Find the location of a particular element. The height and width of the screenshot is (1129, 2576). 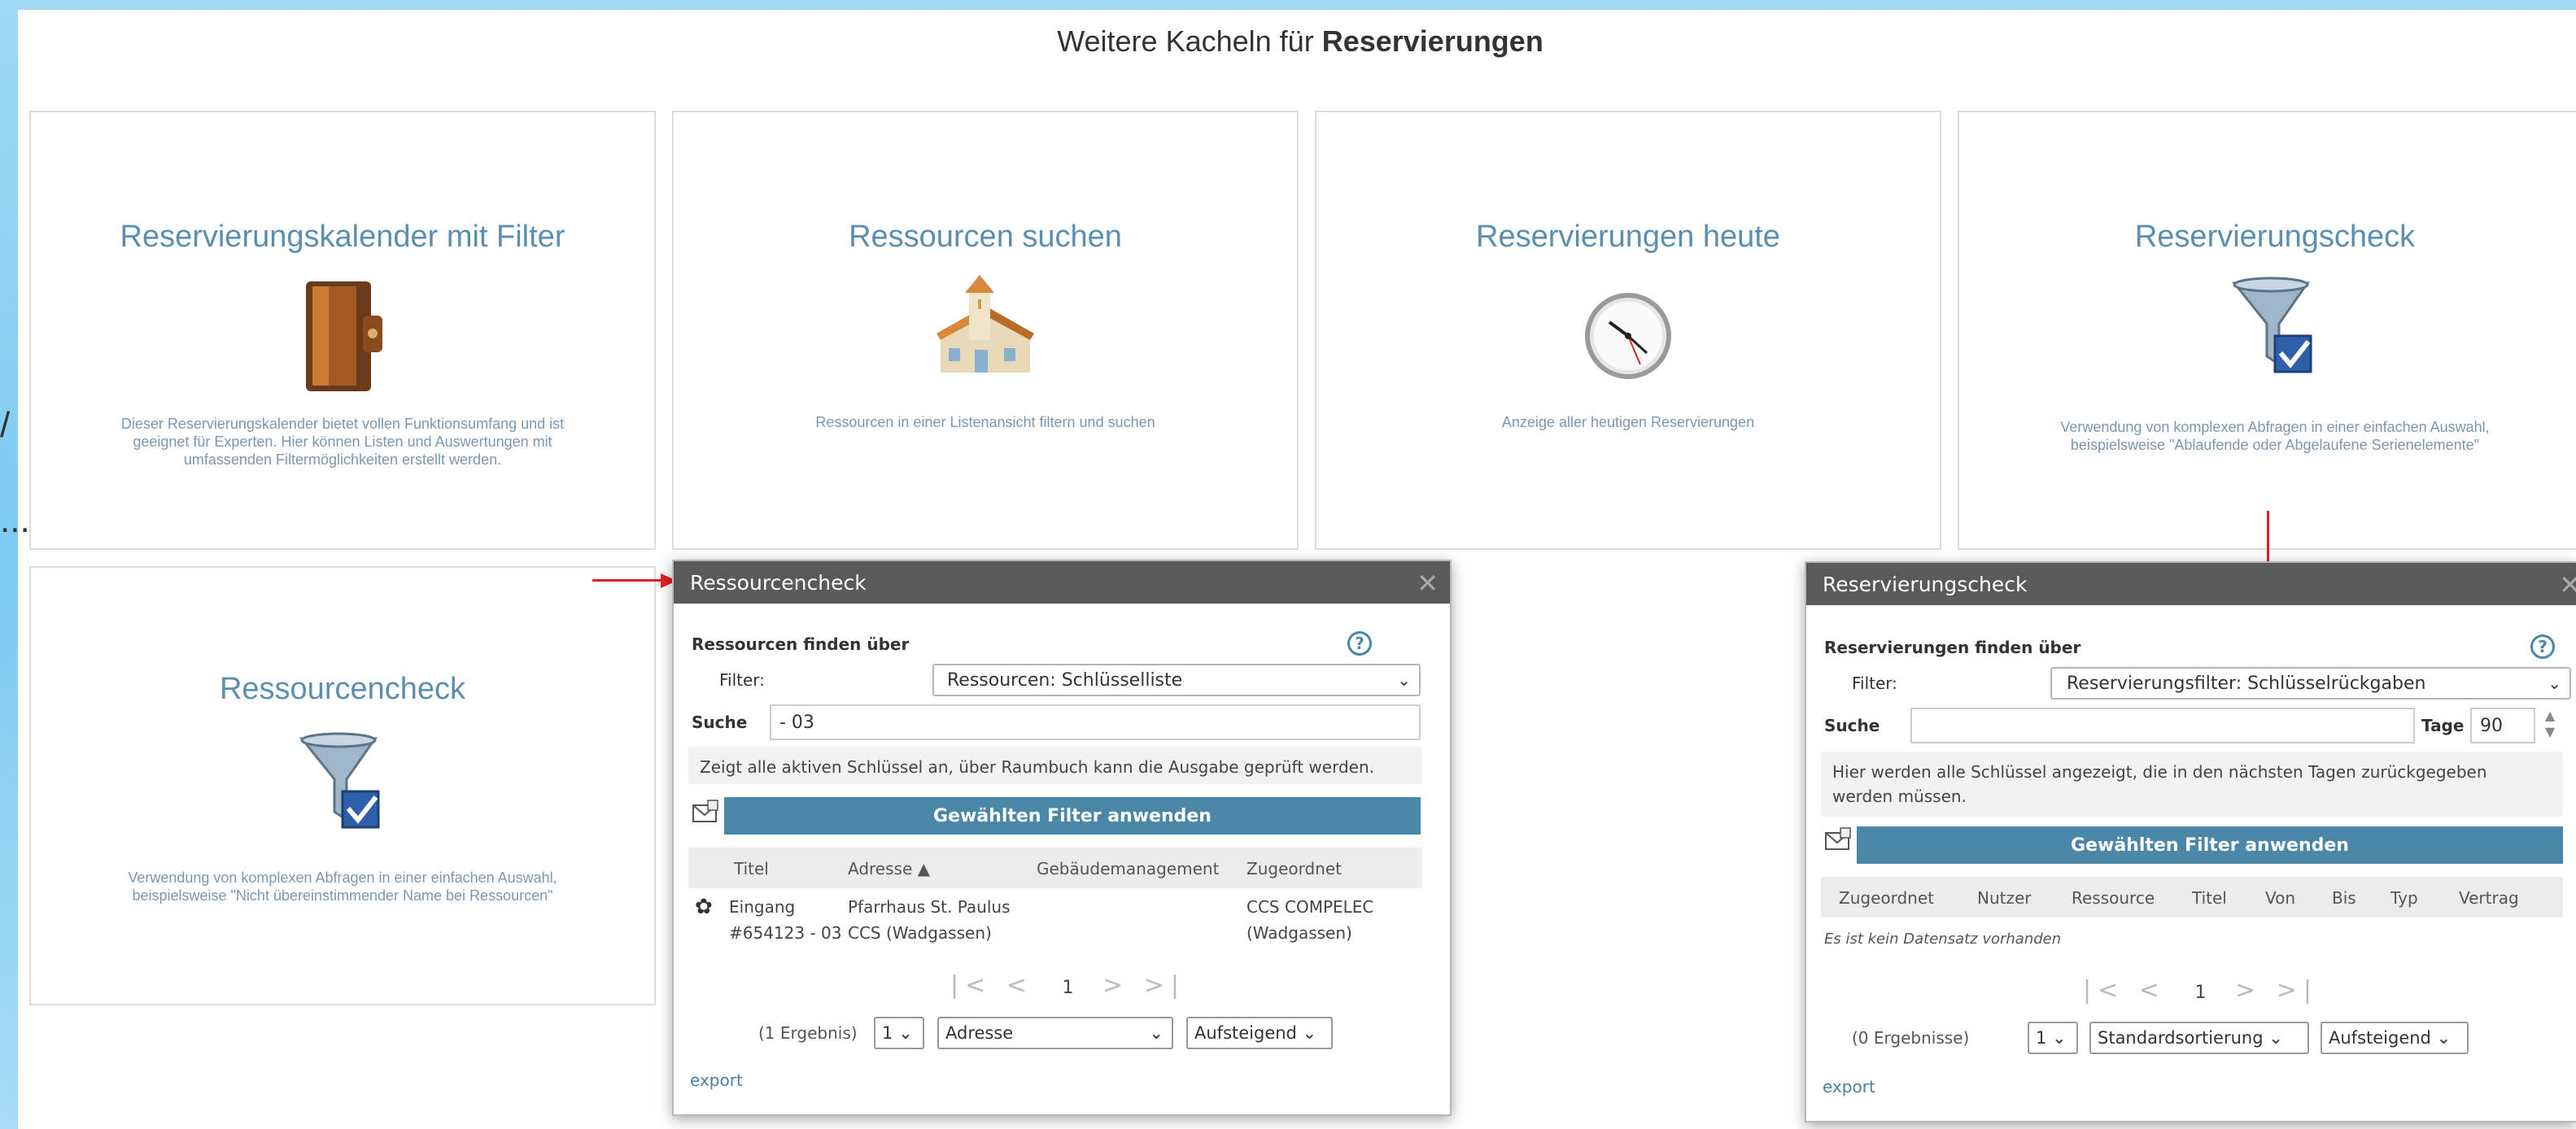

result-count: (0 Ergebnisse) is located at coordinates (1911, 1038).